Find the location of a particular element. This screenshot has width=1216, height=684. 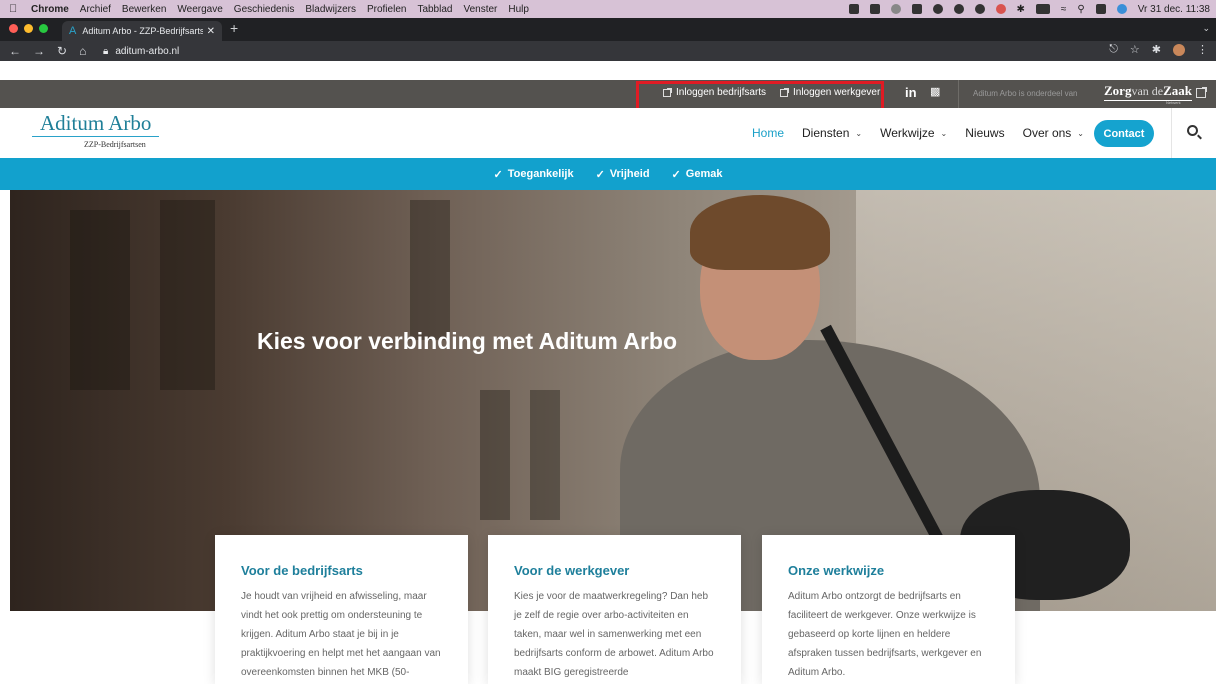

hero-person-hair is located at coordinates (760, 232).